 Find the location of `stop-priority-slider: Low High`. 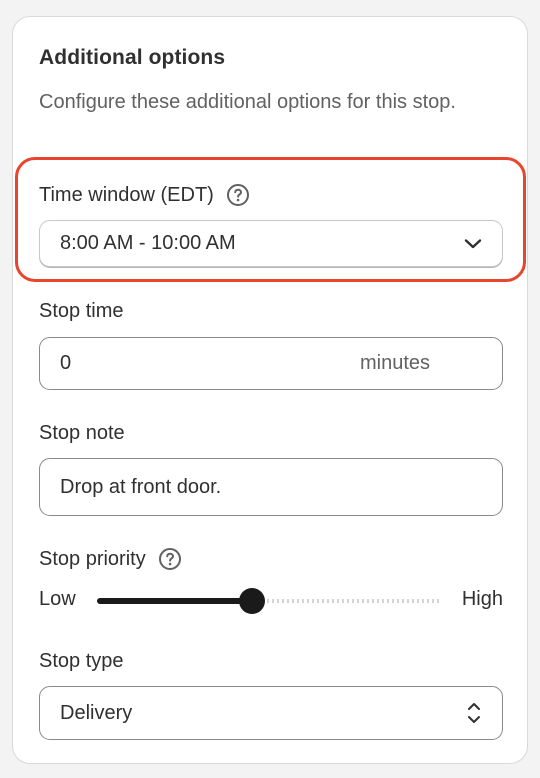

stop-priority-slider: Low High is located at coordinates (271, 601).